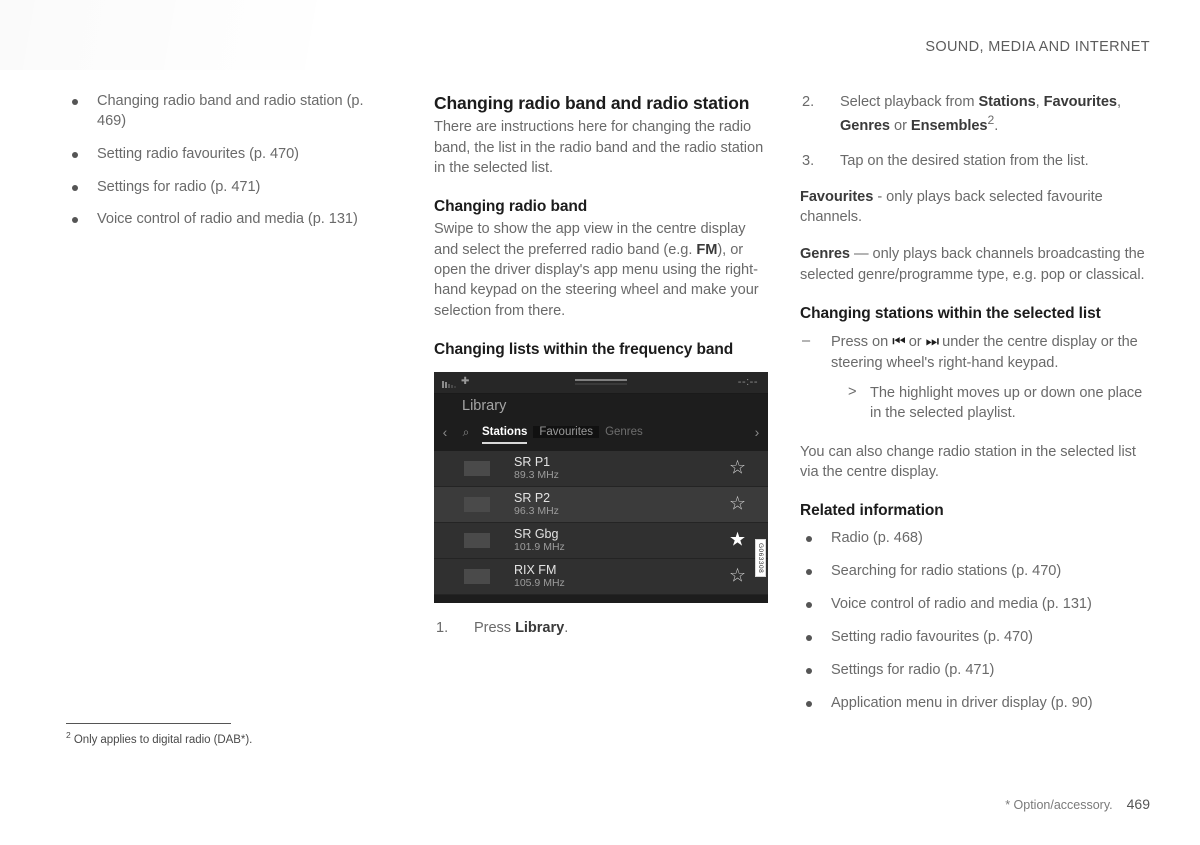 The height and width of the screenshot is (845, 1200). Describe the element at coordinates (975, 539) in the screenshot. I see `list-item: Radio (p. 468)` at that location.